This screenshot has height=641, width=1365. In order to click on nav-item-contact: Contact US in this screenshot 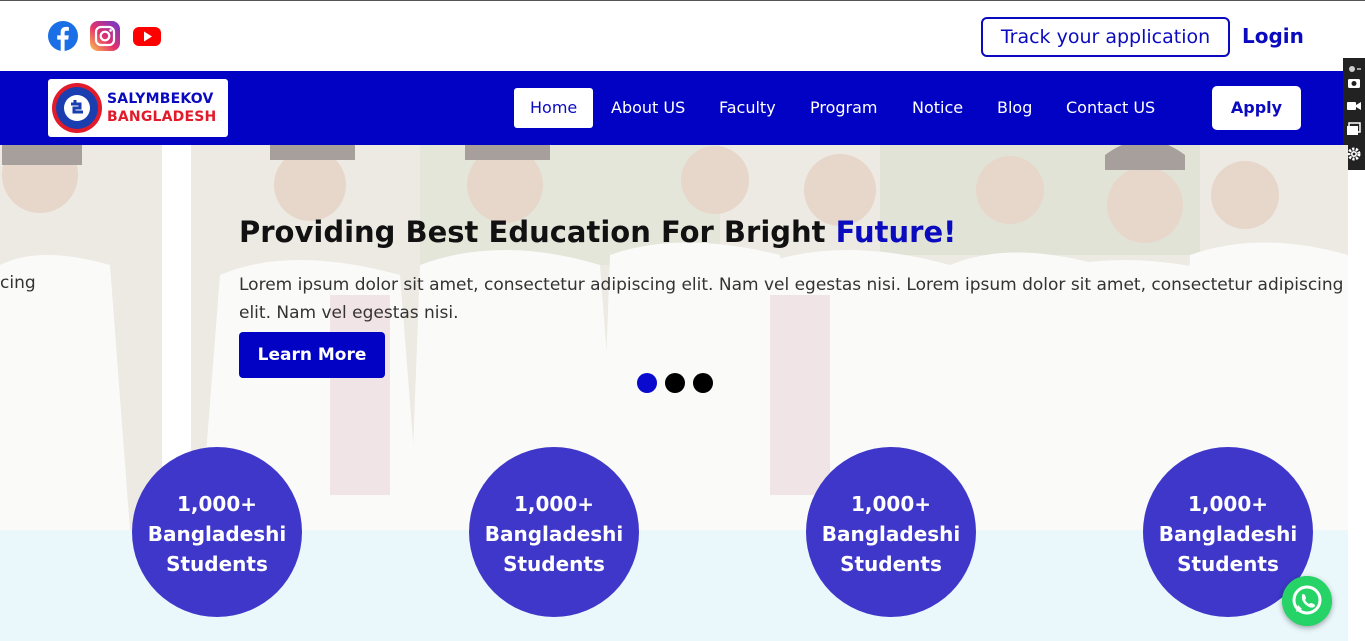, I will do `click(1110, 108)`.